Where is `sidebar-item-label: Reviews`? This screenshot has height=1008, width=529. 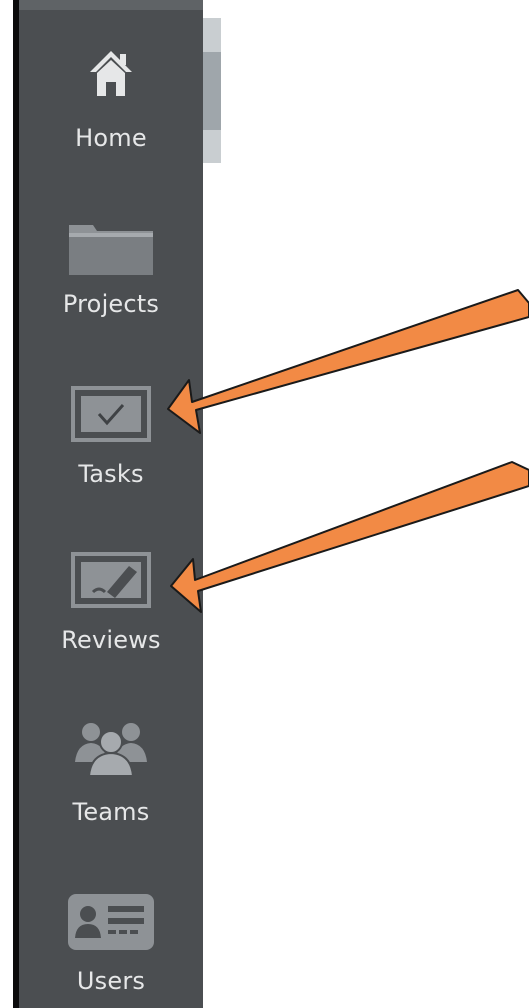 sidebar-item-label: Reviews is located at coordinates (111, 640).